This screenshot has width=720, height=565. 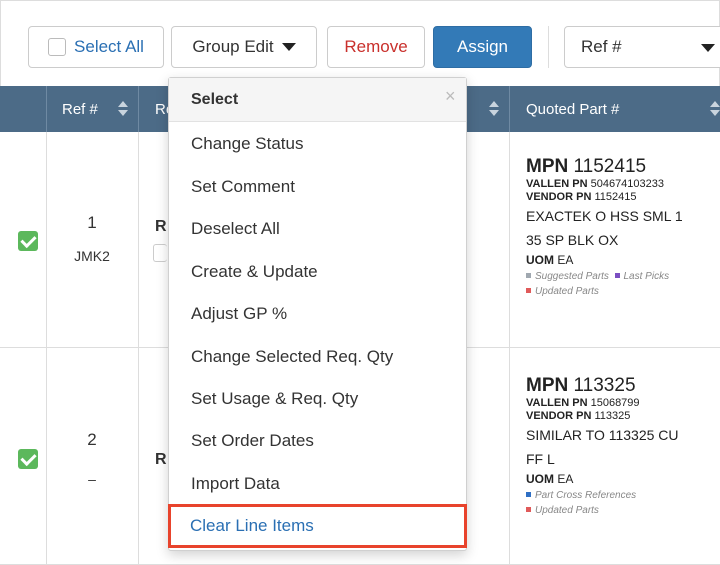 What do you see at coordinates (642, 47) in the screenshot?
I see `ref-select: Ref #` at bounding box center [642, 47].